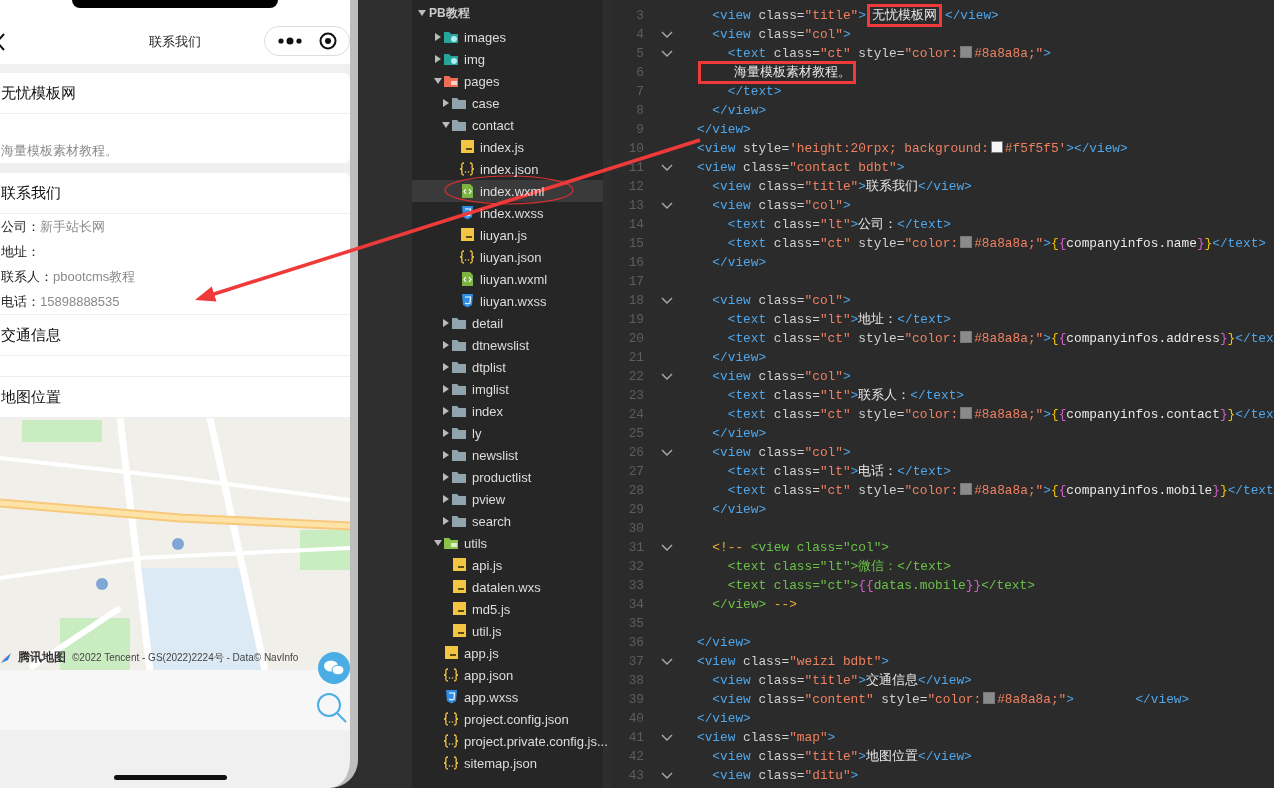 This screenshot has width=1274, height=788. I want to click on field-value: 新手站长网, so click(72, 226).